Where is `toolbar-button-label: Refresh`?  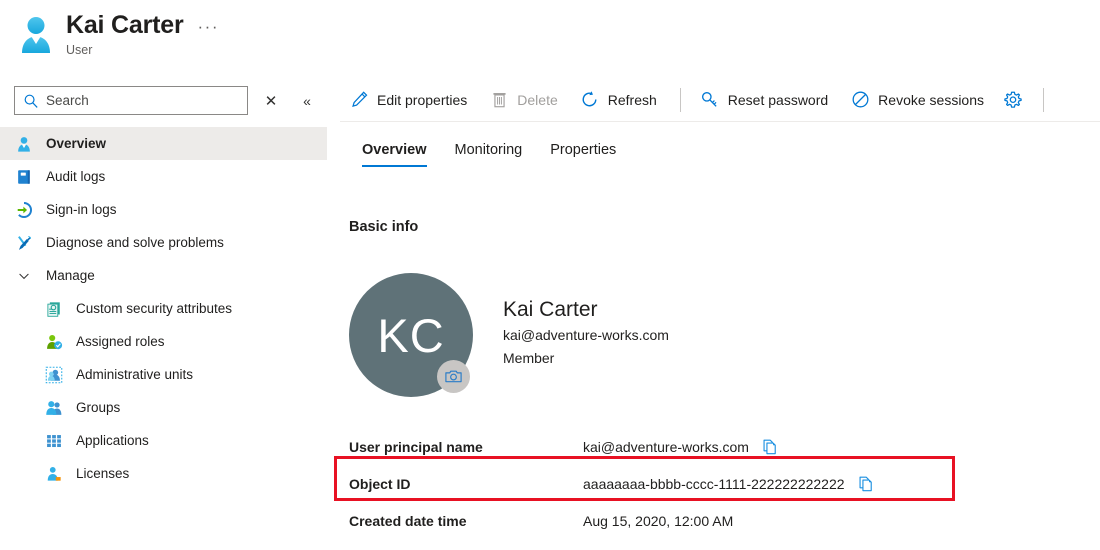
toolbar-button-label: Refresh is located at coordinates (632, 99).